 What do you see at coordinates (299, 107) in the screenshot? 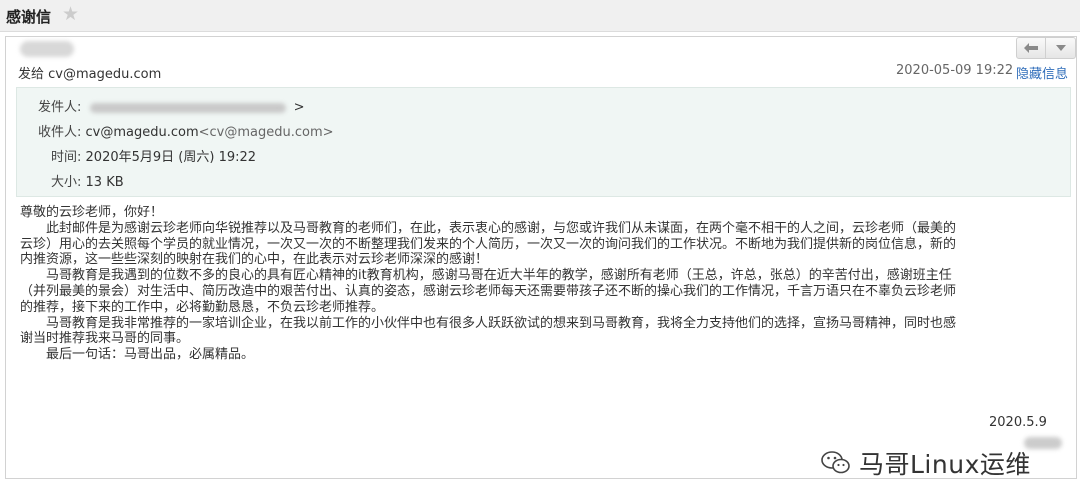
I see `from-suffix: >` at bounding box center [299, 107].